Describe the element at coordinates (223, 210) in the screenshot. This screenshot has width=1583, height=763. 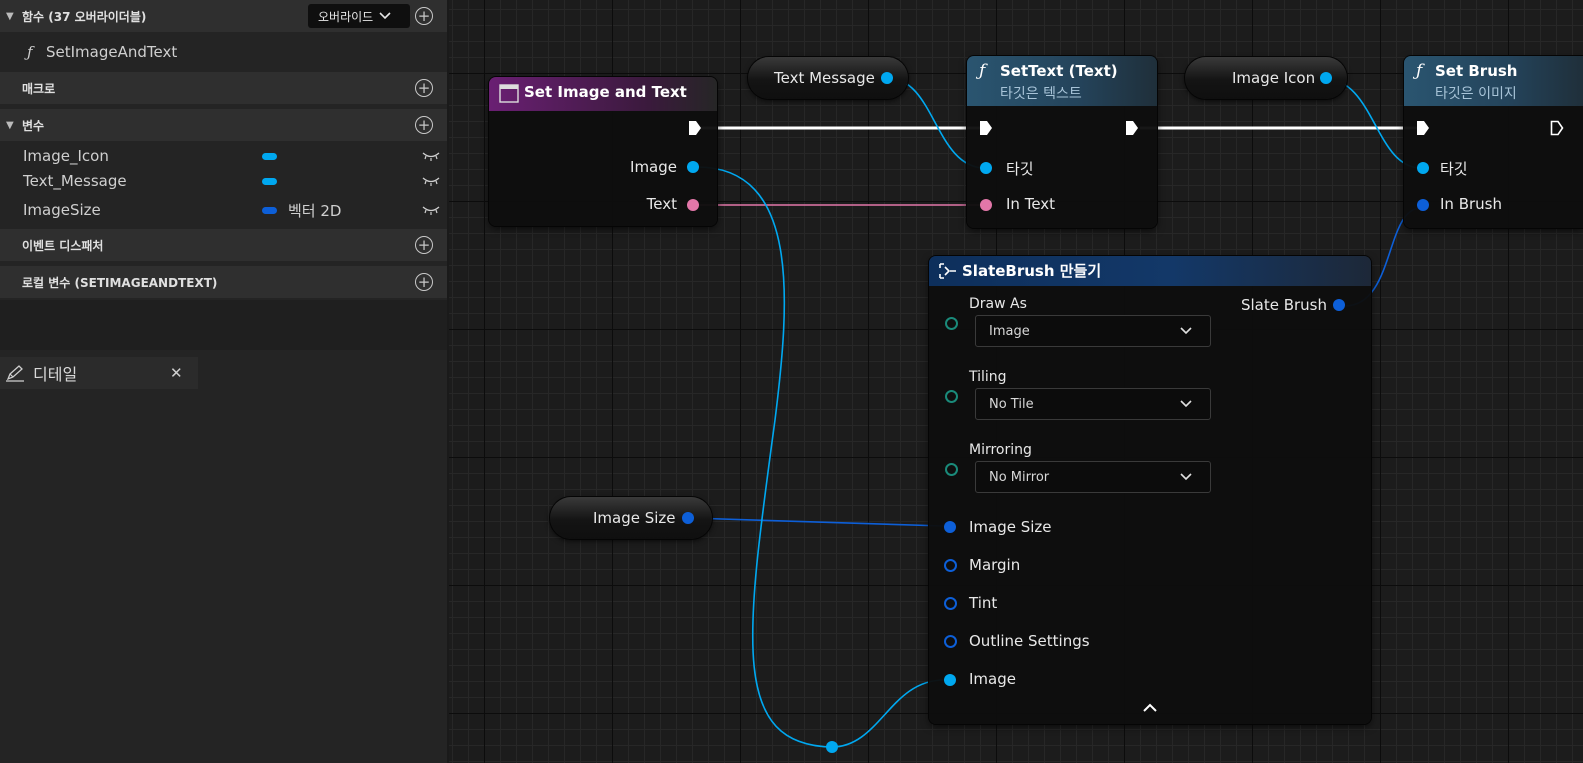
I see `variable-item-imagesize: ImageSize 벡터 2D` at that location.